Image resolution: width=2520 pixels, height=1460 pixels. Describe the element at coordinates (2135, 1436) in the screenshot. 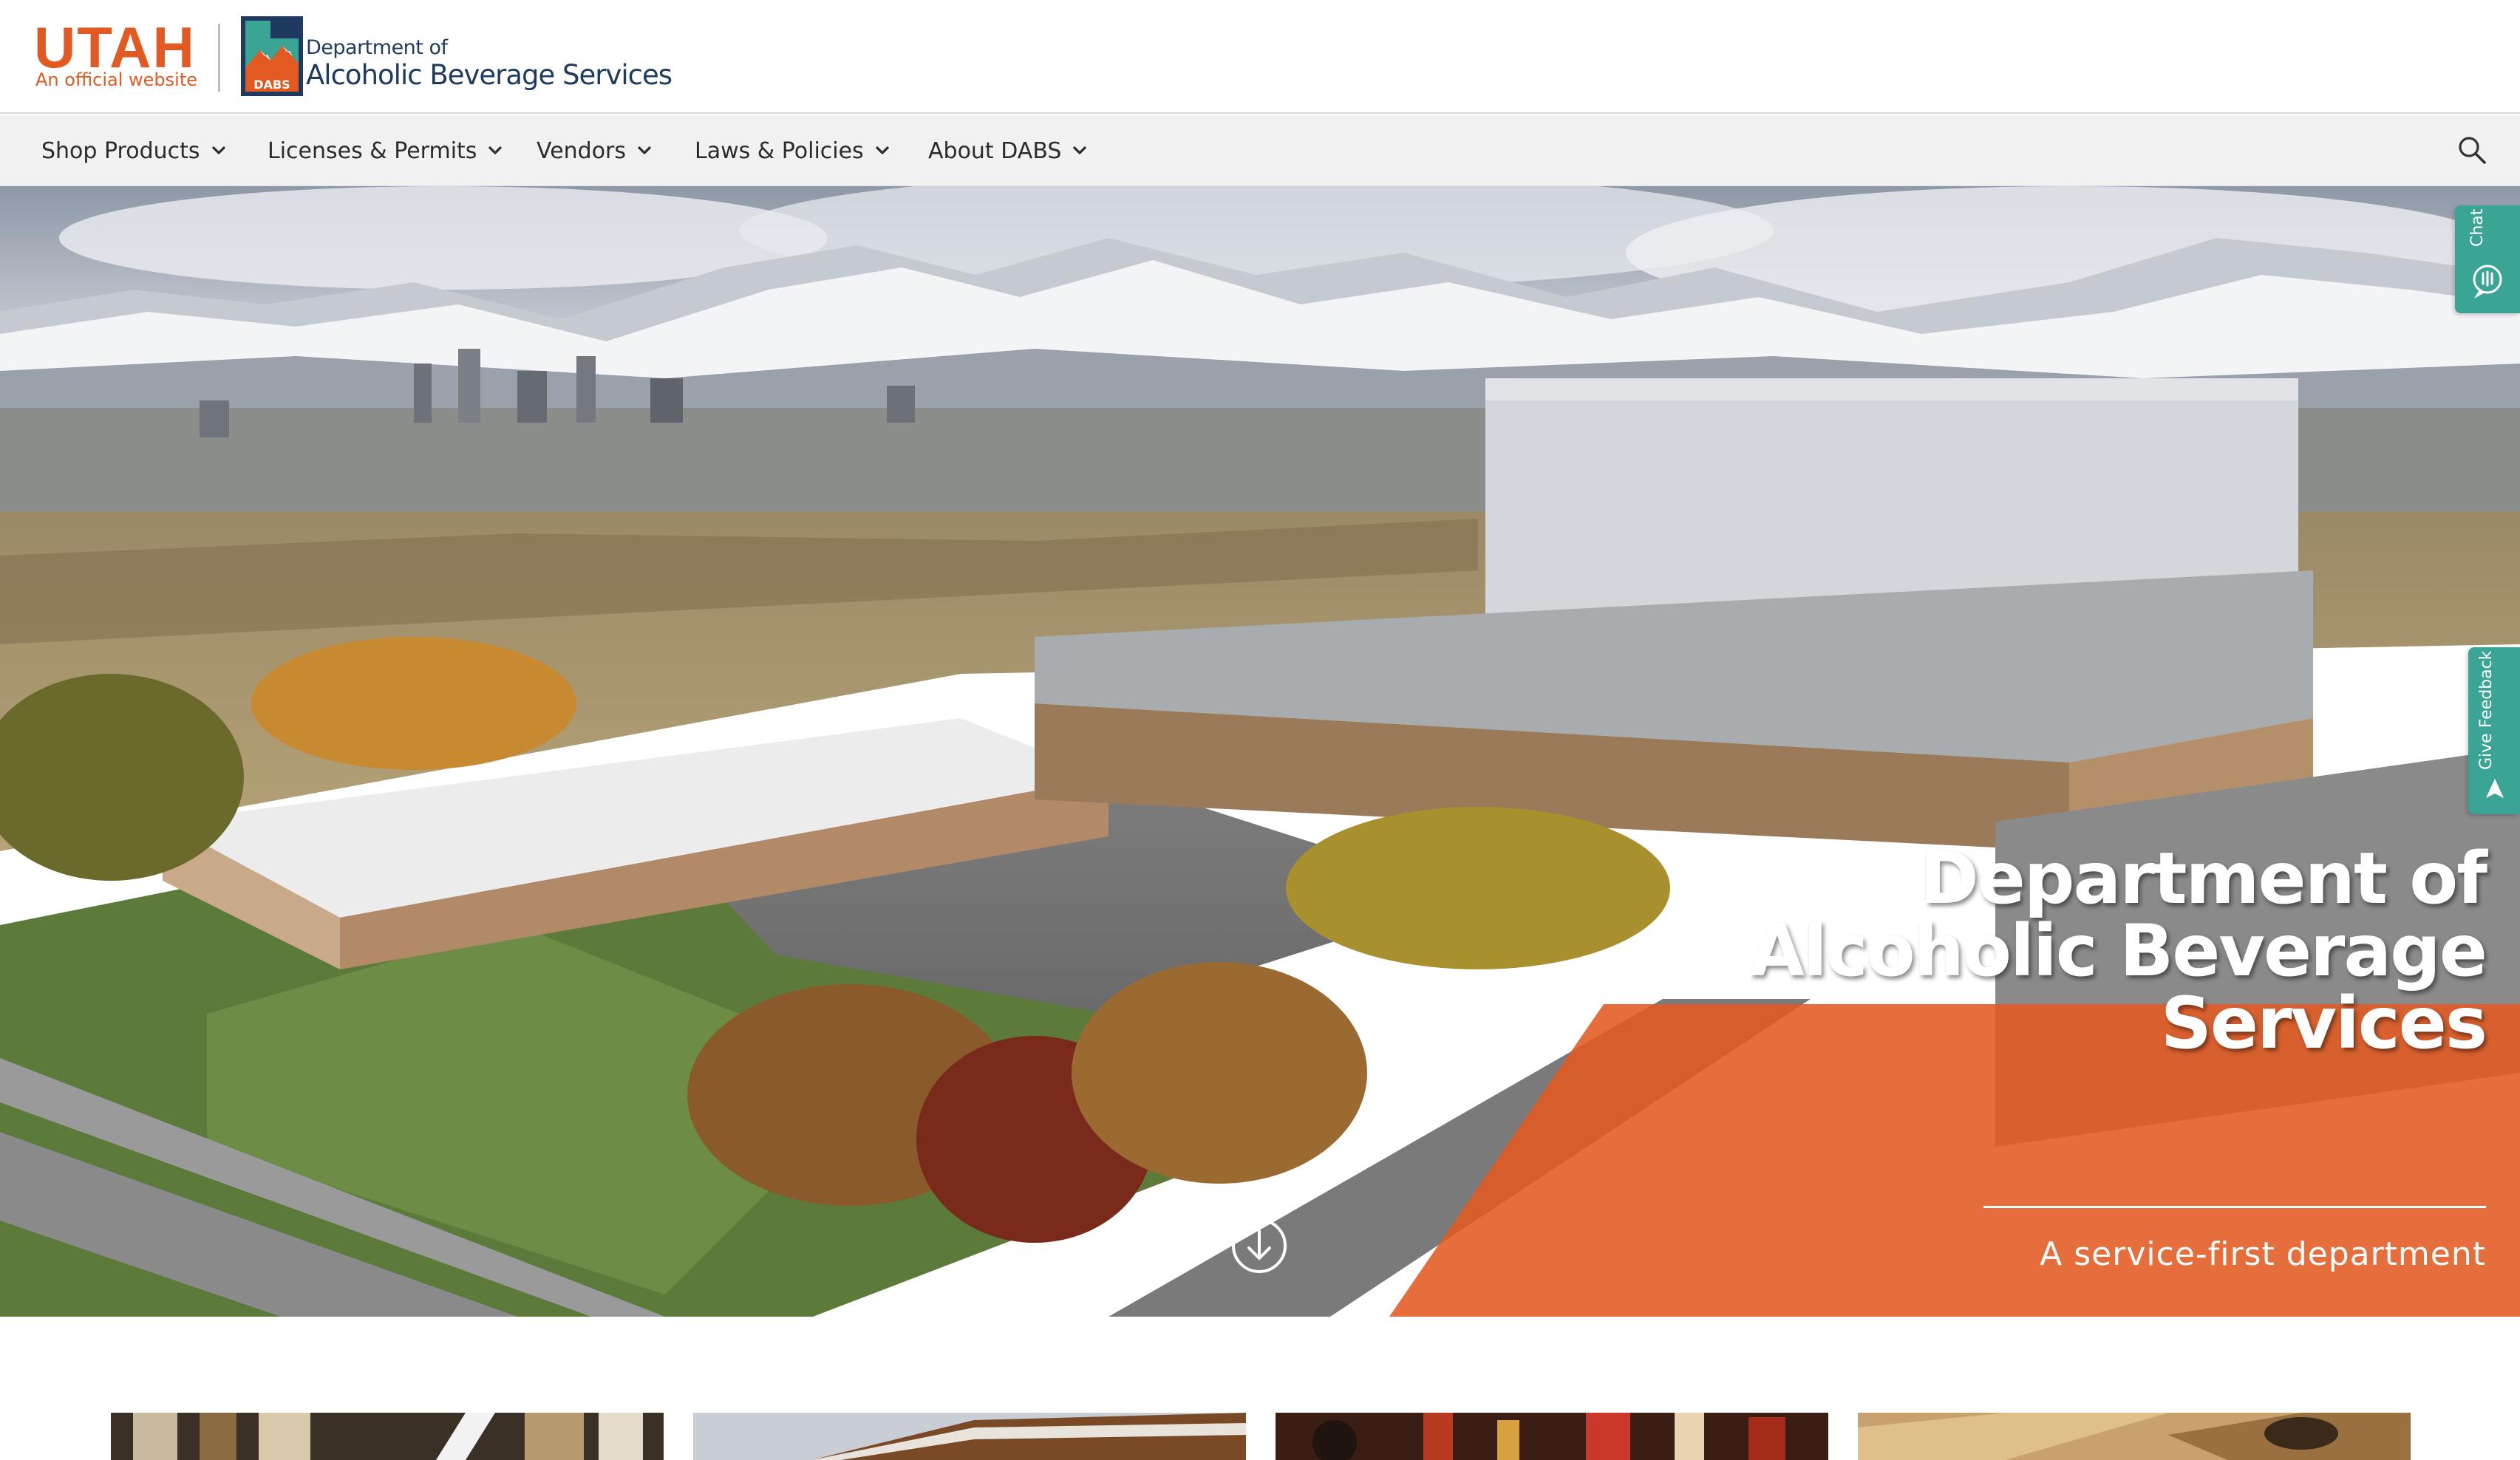

I see `card-laws-image` at that location.